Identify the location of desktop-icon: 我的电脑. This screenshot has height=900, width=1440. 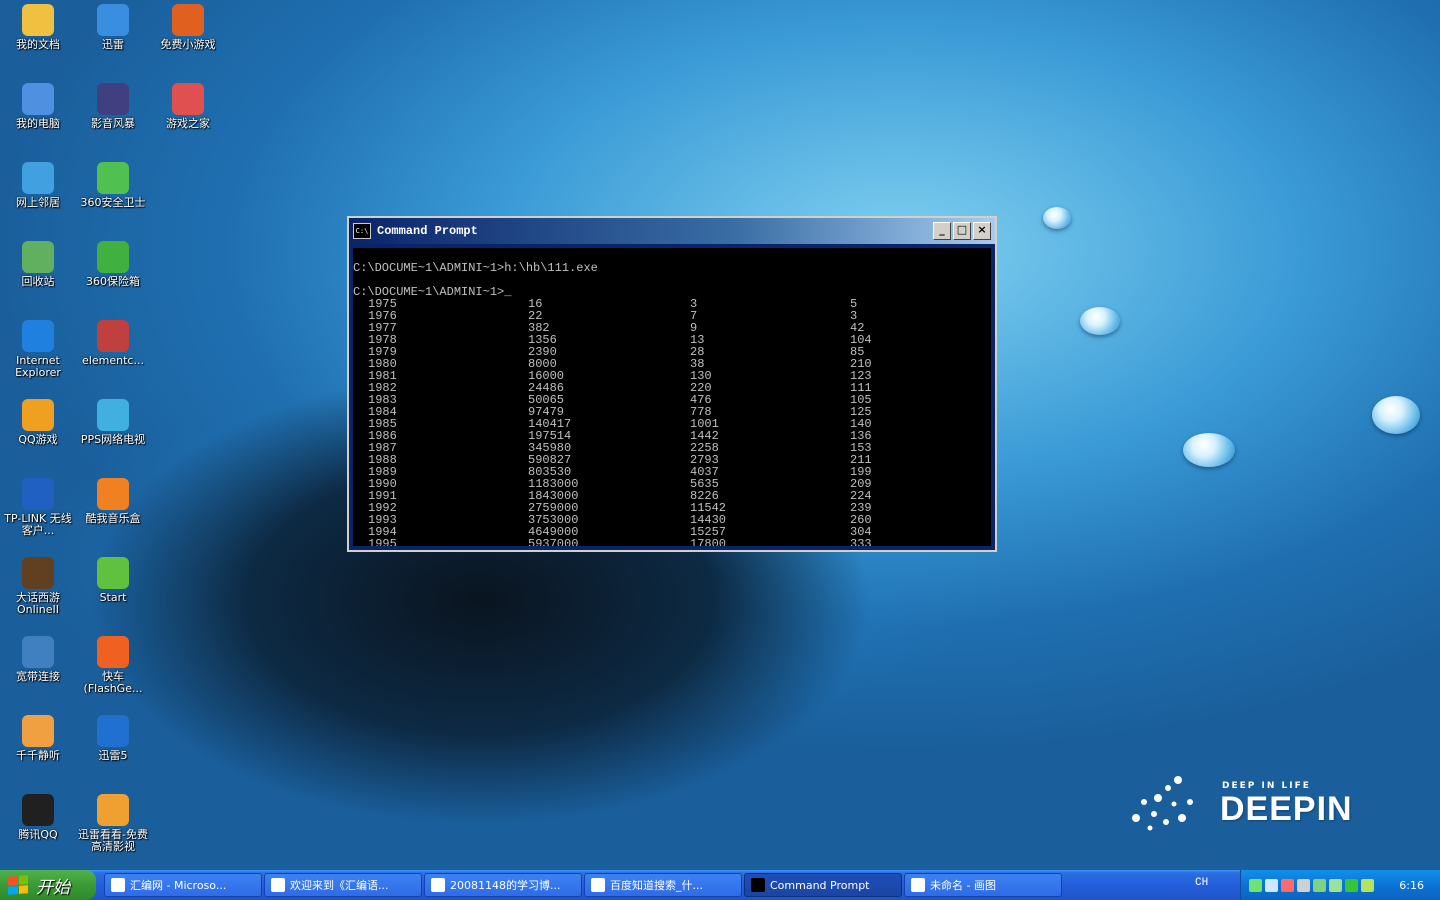
(38, 106).